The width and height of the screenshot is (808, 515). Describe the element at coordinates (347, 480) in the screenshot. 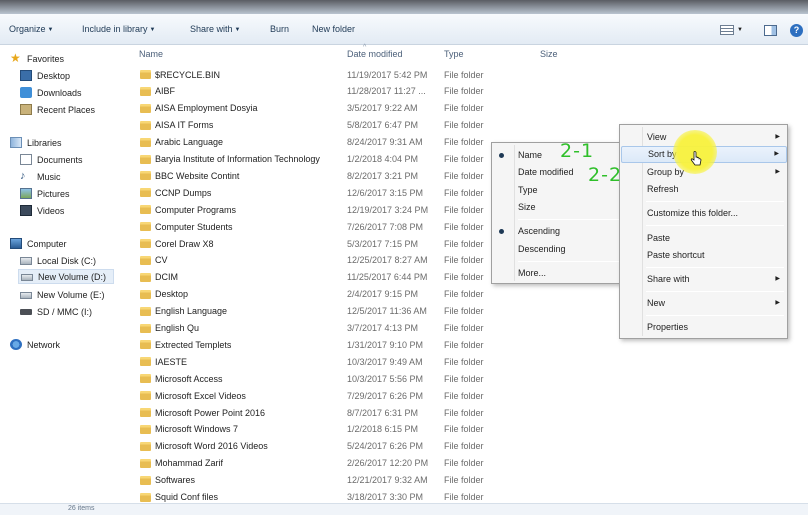

I see `file-row: Softwares 12/21/2017 9:32 AM File folder` at that location.